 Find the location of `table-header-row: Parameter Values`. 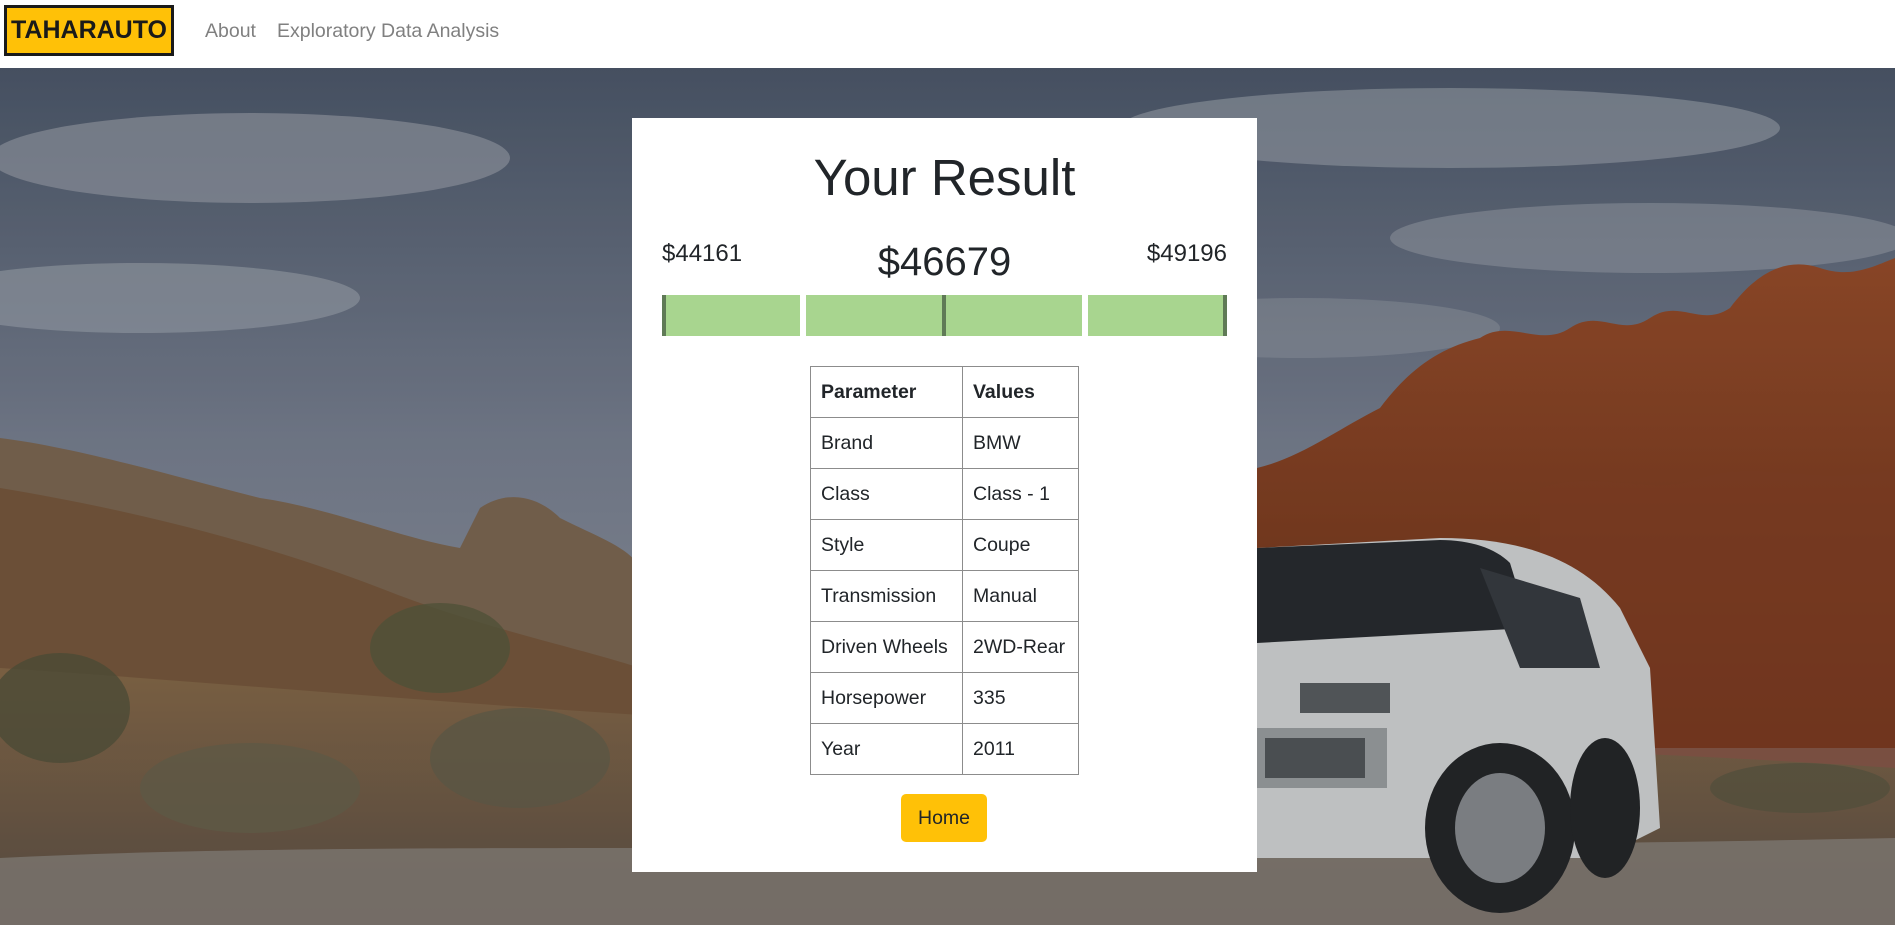

table-header-row: Parameter Values is located at coordinates (944, 392).